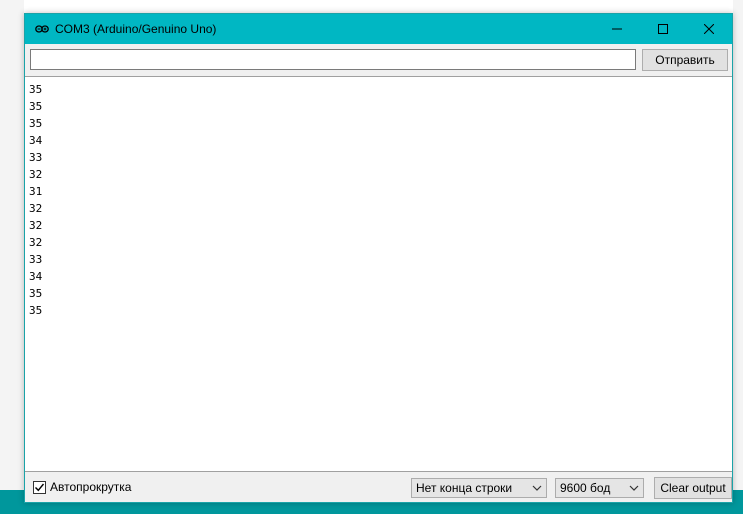 The height and width of the screenshot is (514, 743). Describe the element at coordinates (42, 29) in the screenshot. I see `arduino-icon` at that location.